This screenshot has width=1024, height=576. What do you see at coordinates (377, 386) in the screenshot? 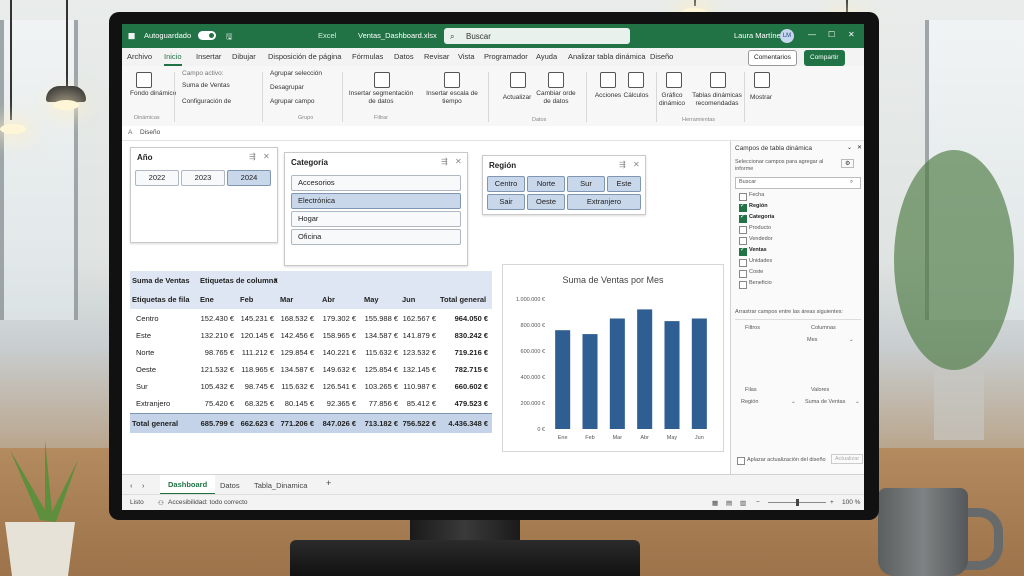
I see `value-cell: 103.265 €` at bounding box center [377, 386].